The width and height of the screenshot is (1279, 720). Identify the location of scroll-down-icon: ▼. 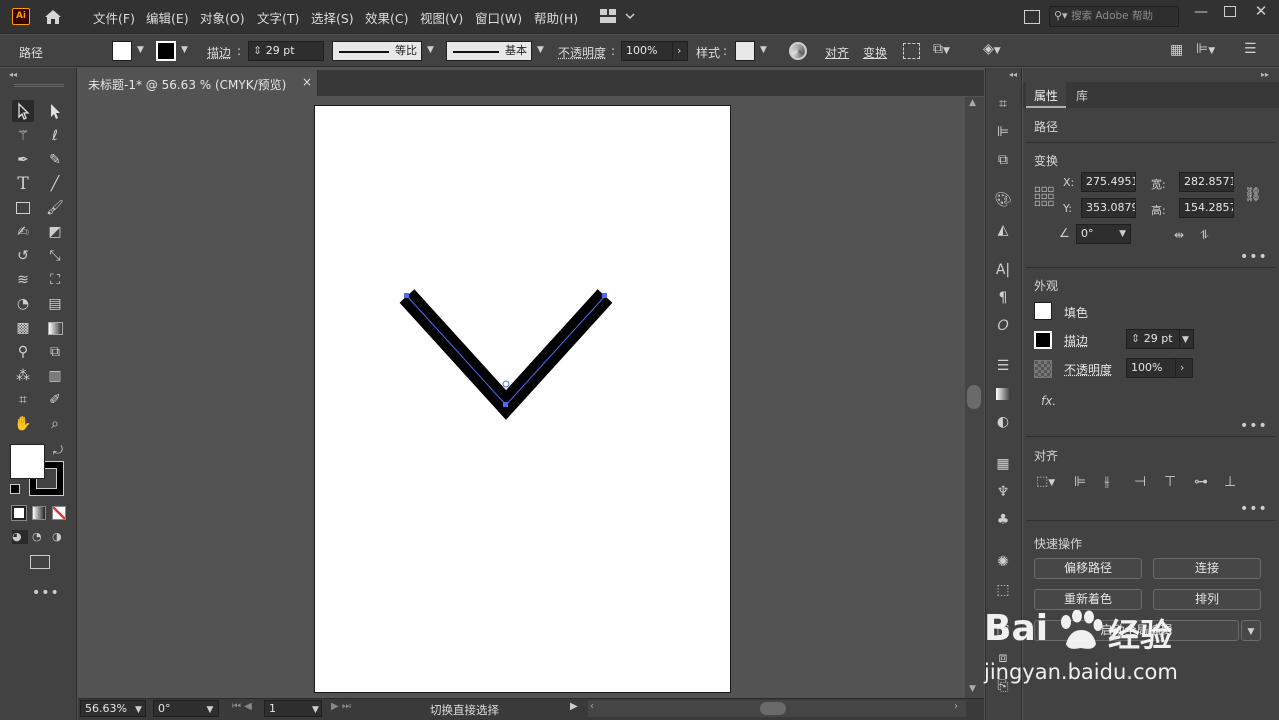
(972, 689).